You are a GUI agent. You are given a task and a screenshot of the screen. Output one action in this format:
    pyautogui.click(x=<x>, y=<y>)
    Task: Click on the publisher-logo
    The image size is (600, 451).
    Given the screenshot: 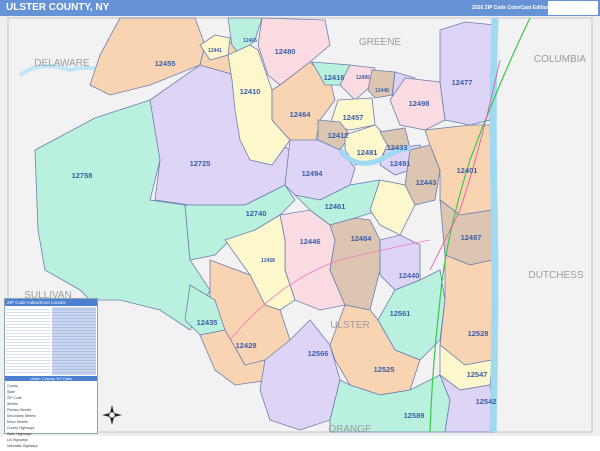 What is the action you would take?
    pyautogui.click(x=573, y=8)
    